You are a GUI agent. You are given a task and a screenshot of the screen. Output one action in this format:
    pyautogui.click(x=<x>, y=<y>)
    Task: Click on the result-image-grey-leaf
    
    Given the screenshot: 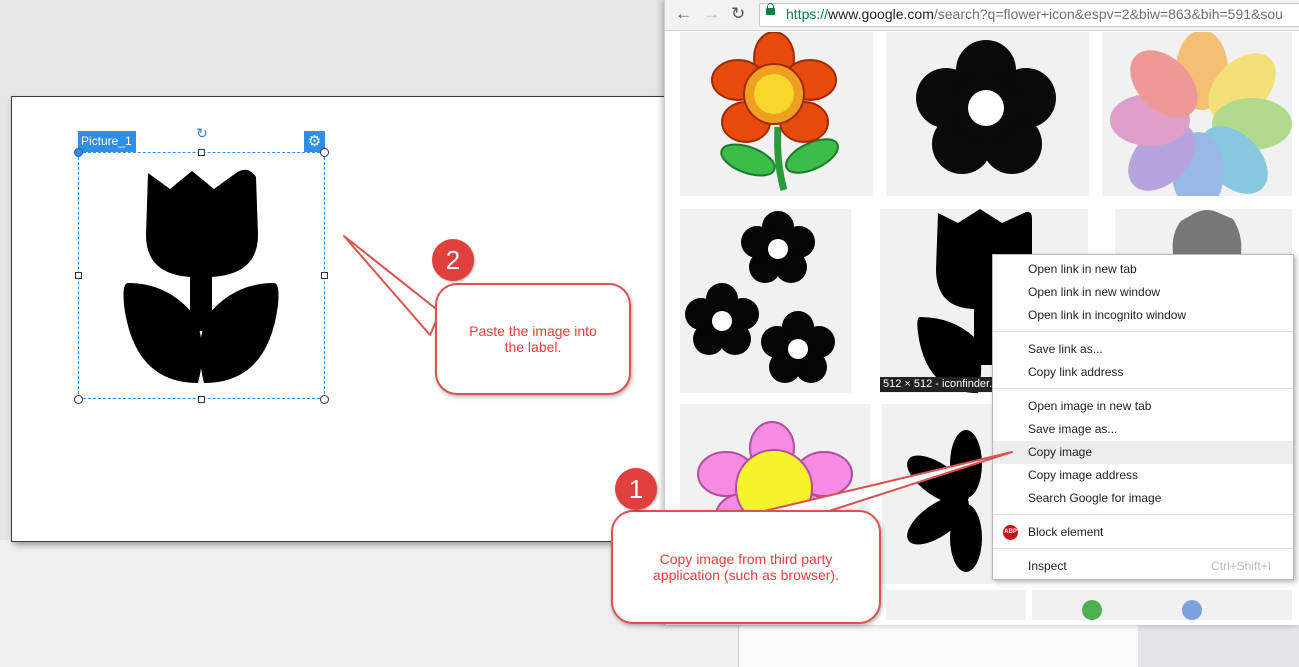 What is the action you would take?
    pyautogui.click(x=1203, y=231)
    